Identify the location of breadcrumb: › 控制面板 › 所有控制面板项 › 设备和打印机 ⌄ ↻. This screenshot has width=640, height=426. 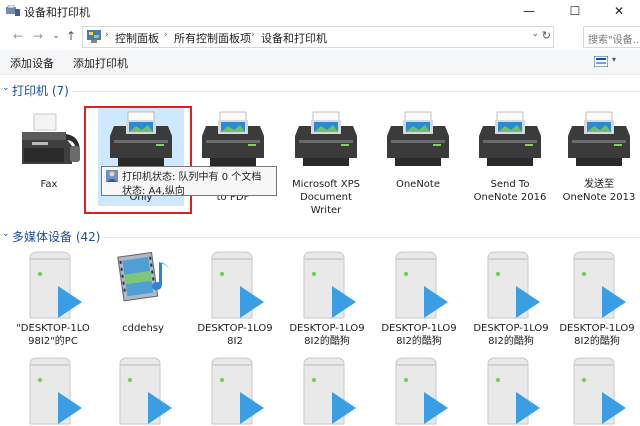
(318, 37).